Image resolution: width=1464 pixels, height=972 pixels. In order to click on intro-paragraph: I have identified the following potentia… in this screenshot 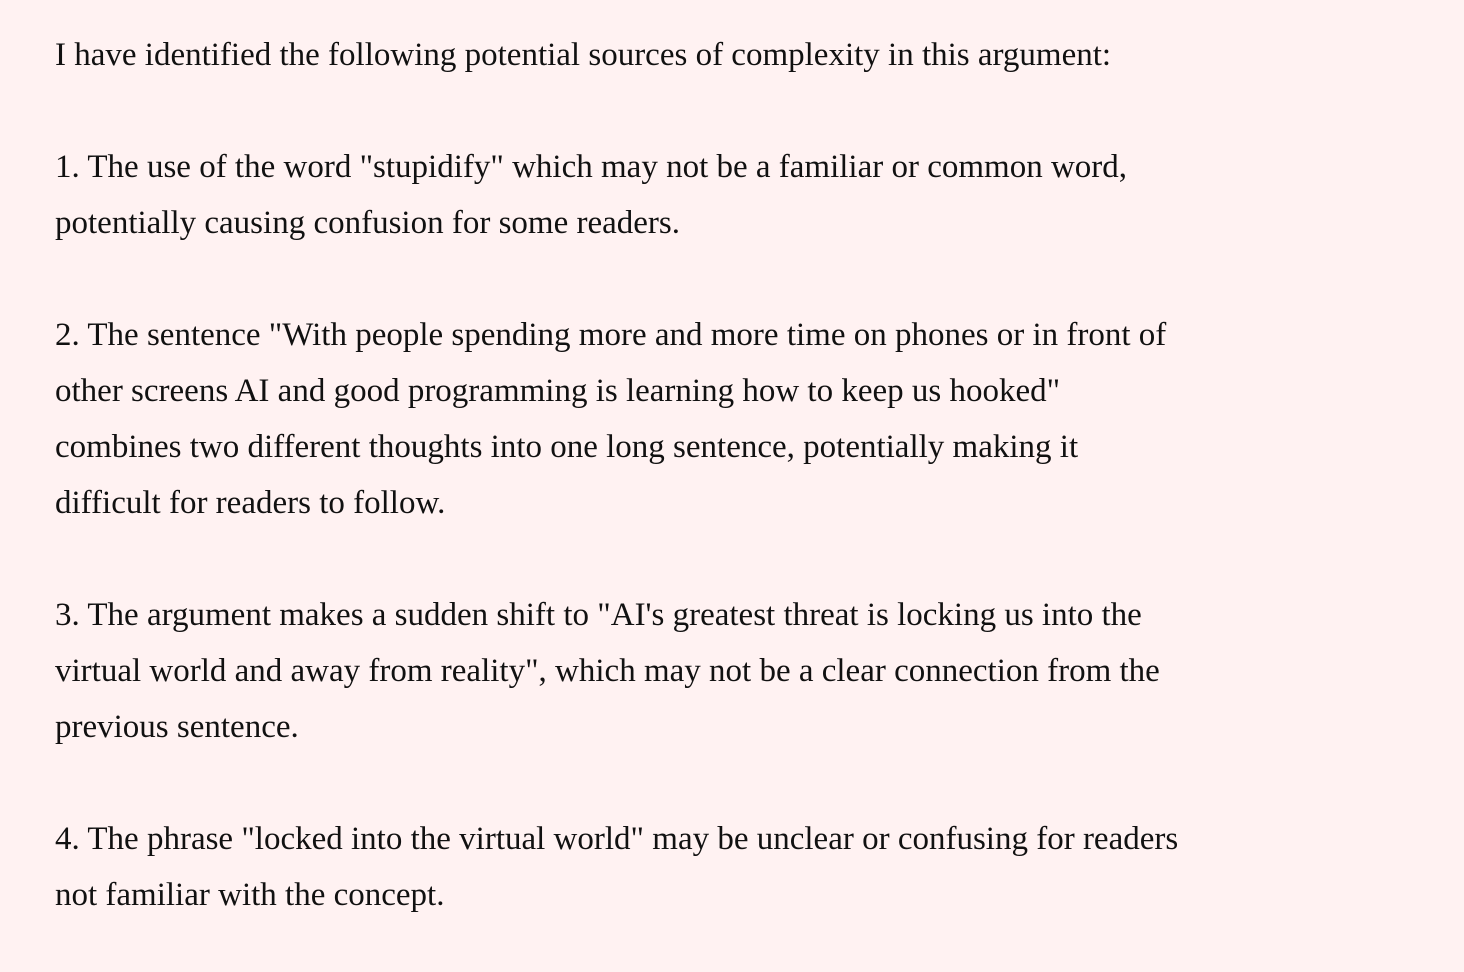, I will do `click(583, 55)`.